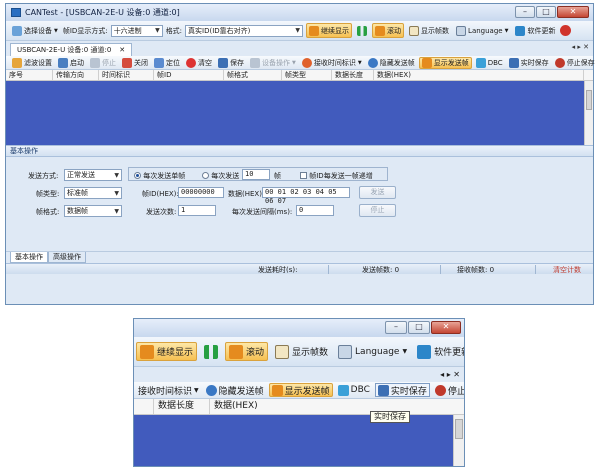  I want to click on start-label: 启动, so click(77, 62).